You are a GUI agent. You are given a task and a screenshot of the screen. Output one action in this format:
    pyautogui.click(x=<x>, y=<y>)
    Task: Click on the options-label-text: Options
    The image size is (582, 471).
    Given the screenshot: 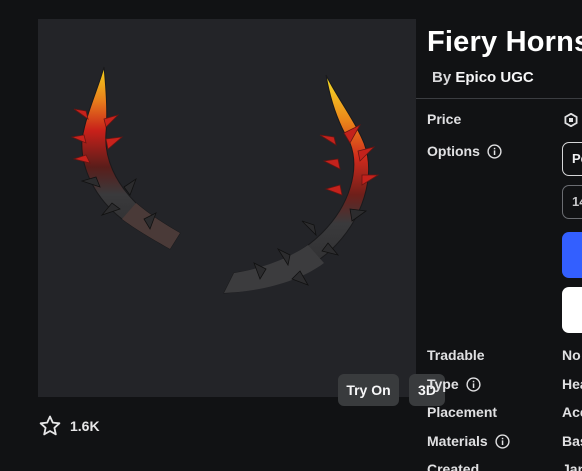 What is the action you would take?
    pyautogui.click(x=453, y=151)
    